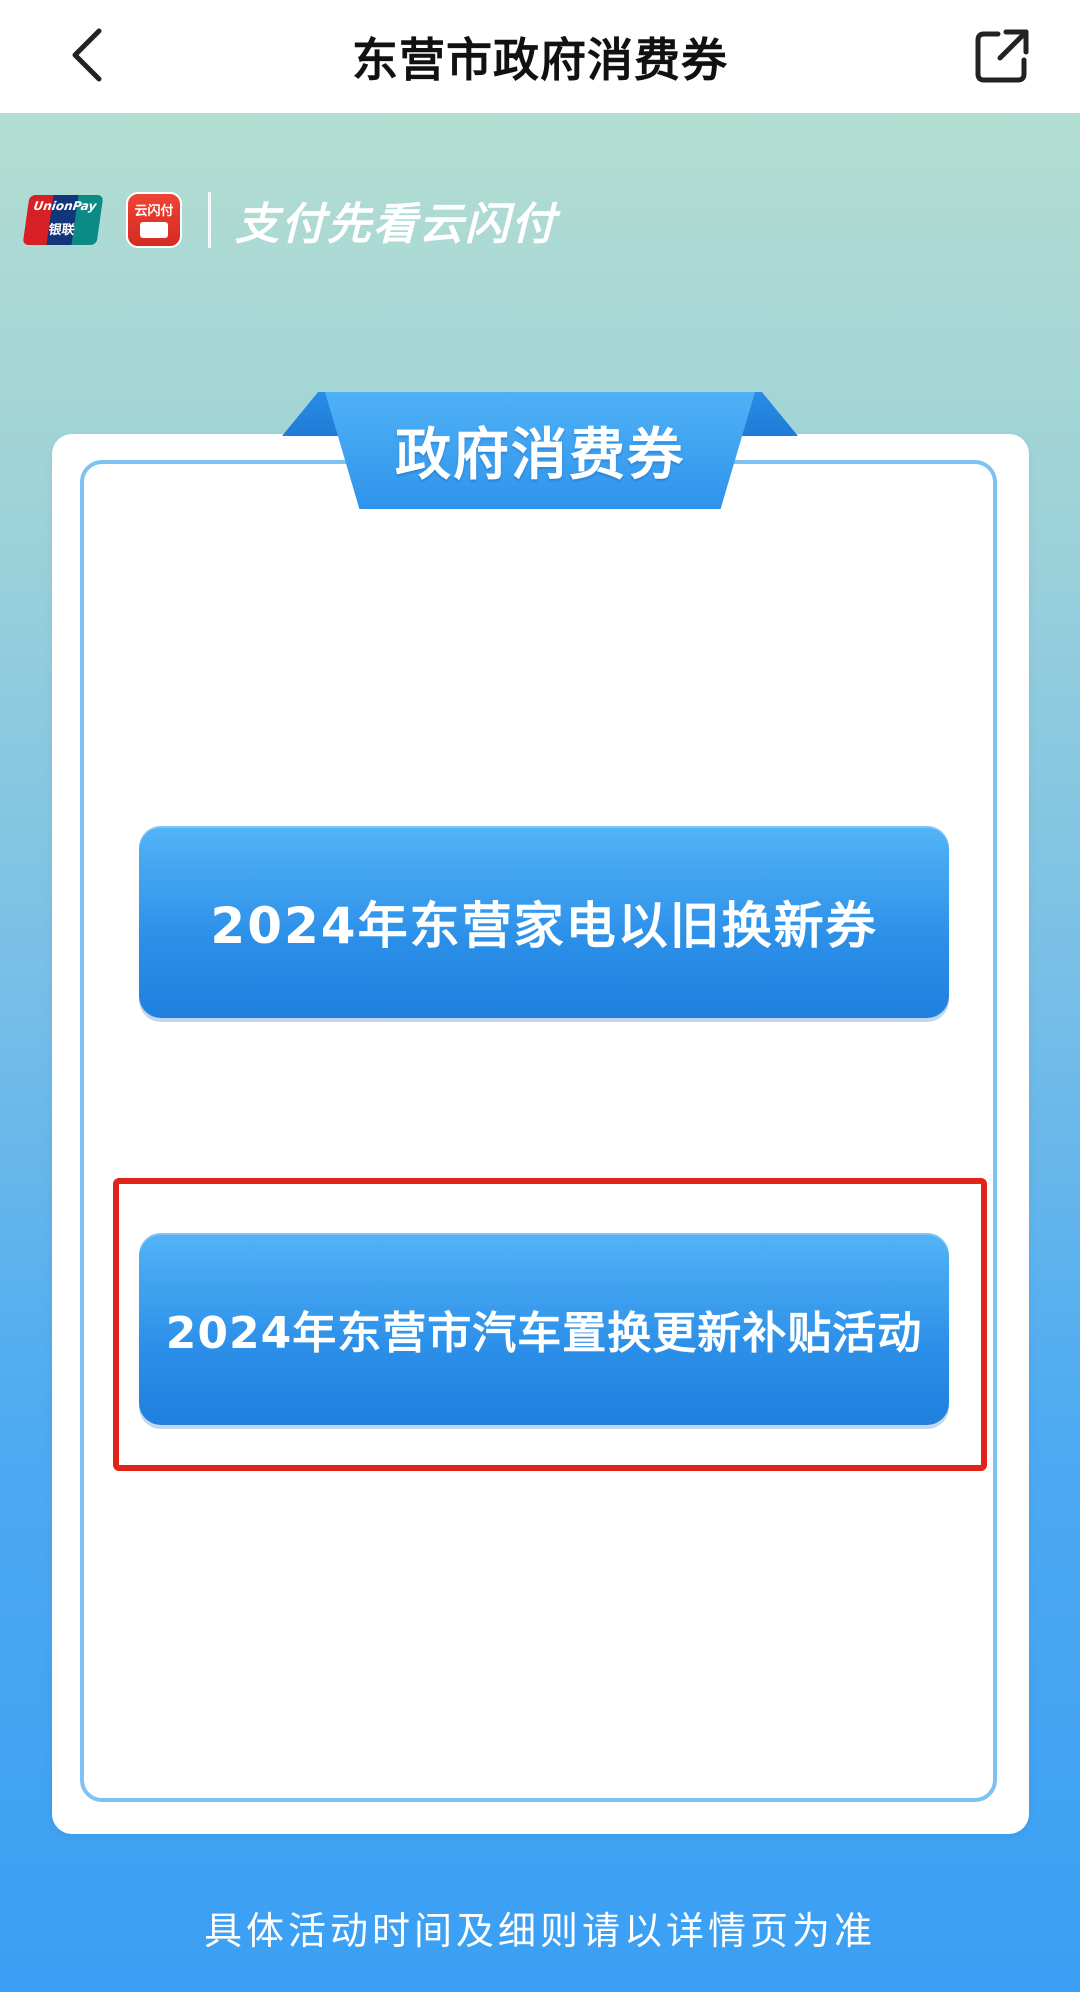  What do you see at coordinates (396, 224) in the screenshot?
I see `brand-slogan: 支付先看云闪付` at bounding box center [396, 224].